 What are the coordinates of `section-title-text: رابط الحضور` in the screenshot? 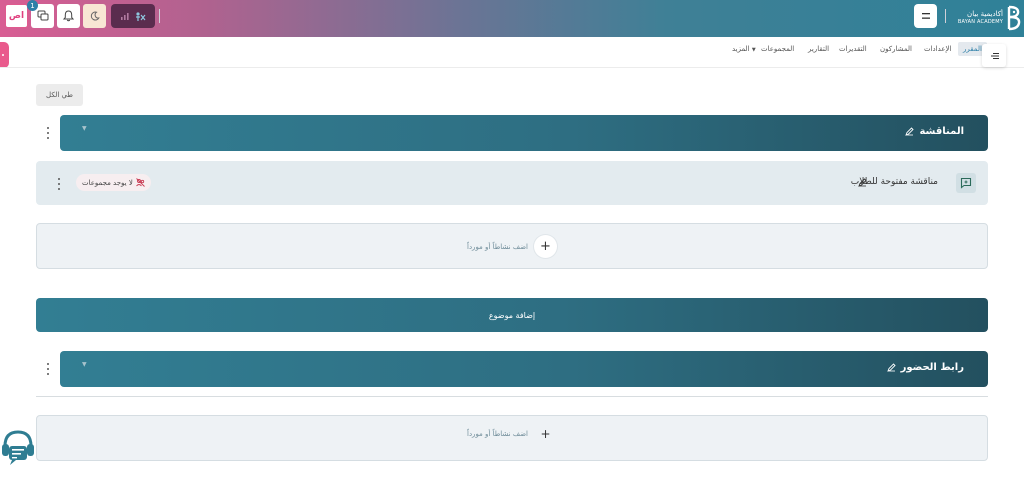 It's located at (932, 367).